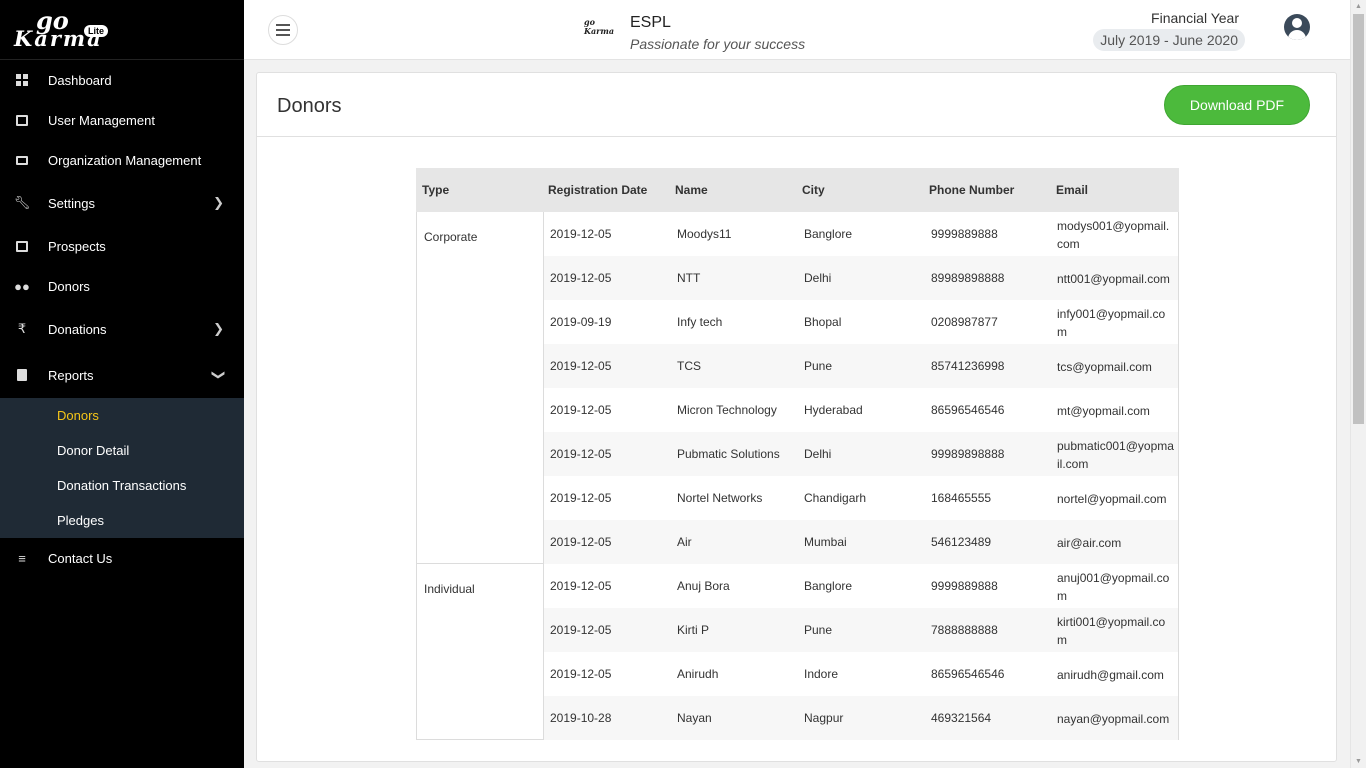 Image resolution: width=1366 pixels, height=768 pixels. I want to click on user-avatar, so click(1297, 27).